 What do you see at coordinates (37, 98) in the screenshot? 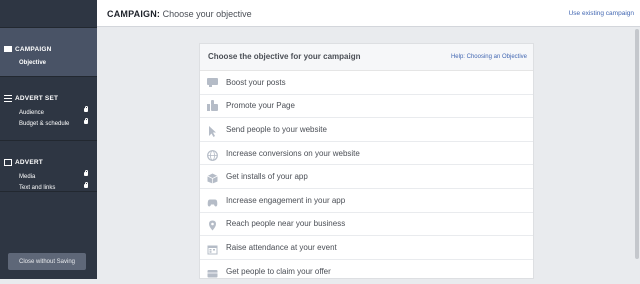
I see `sidebar-section-title: ADVERT SET` at bounding box center [37, 98].